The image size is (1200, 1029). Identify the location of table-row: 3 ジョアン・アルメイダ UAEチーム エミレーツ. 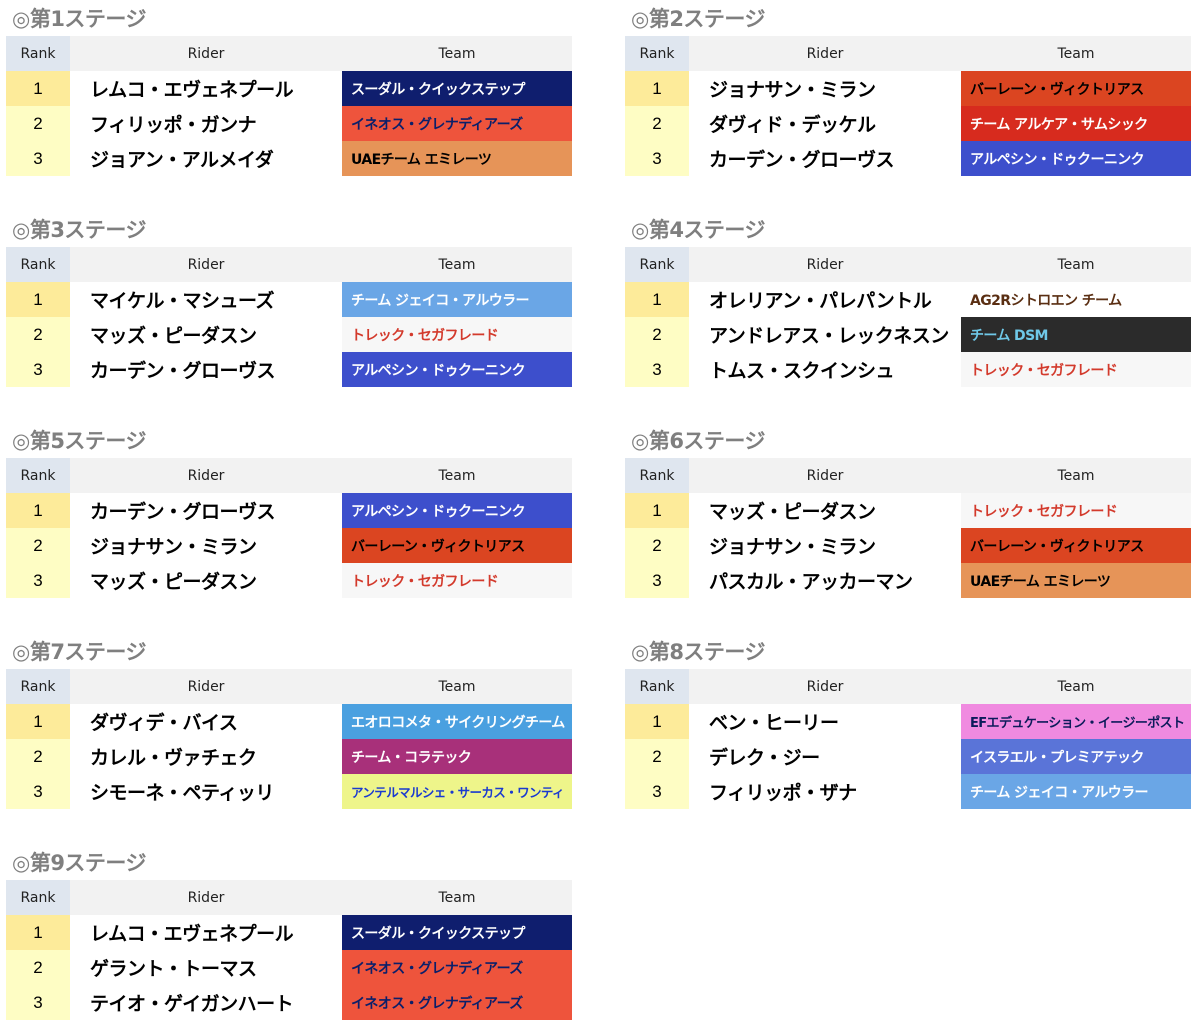
(289, 158).